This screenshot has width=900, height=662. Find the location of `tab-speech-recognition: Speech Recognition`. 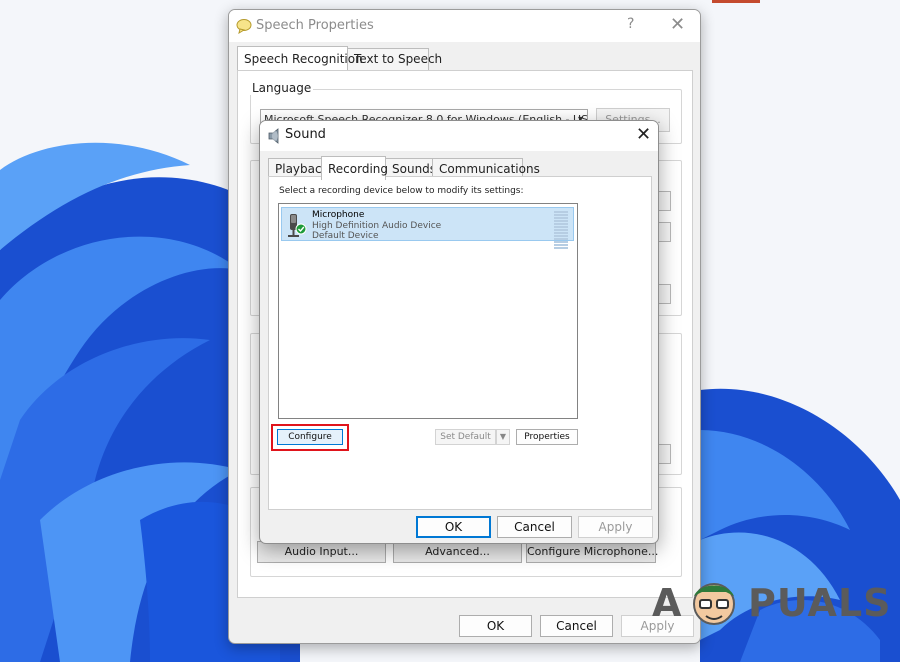

tab-speech-recognition: Speech Recognition is located at coordinates (300, 58).